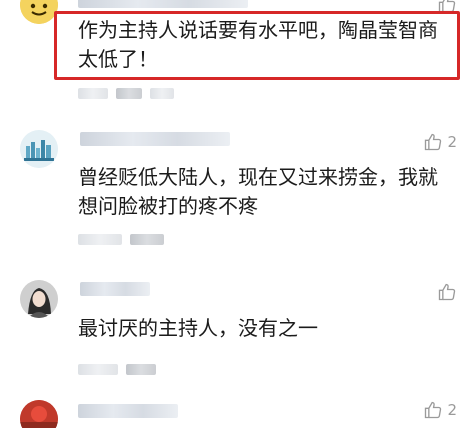 The width and height of the screenshot is (467, 428). Describe the element at coordinates (198, 328) in the screenshot. I see `comment-text: 最讨厌的主持人，没有之一` at that location.